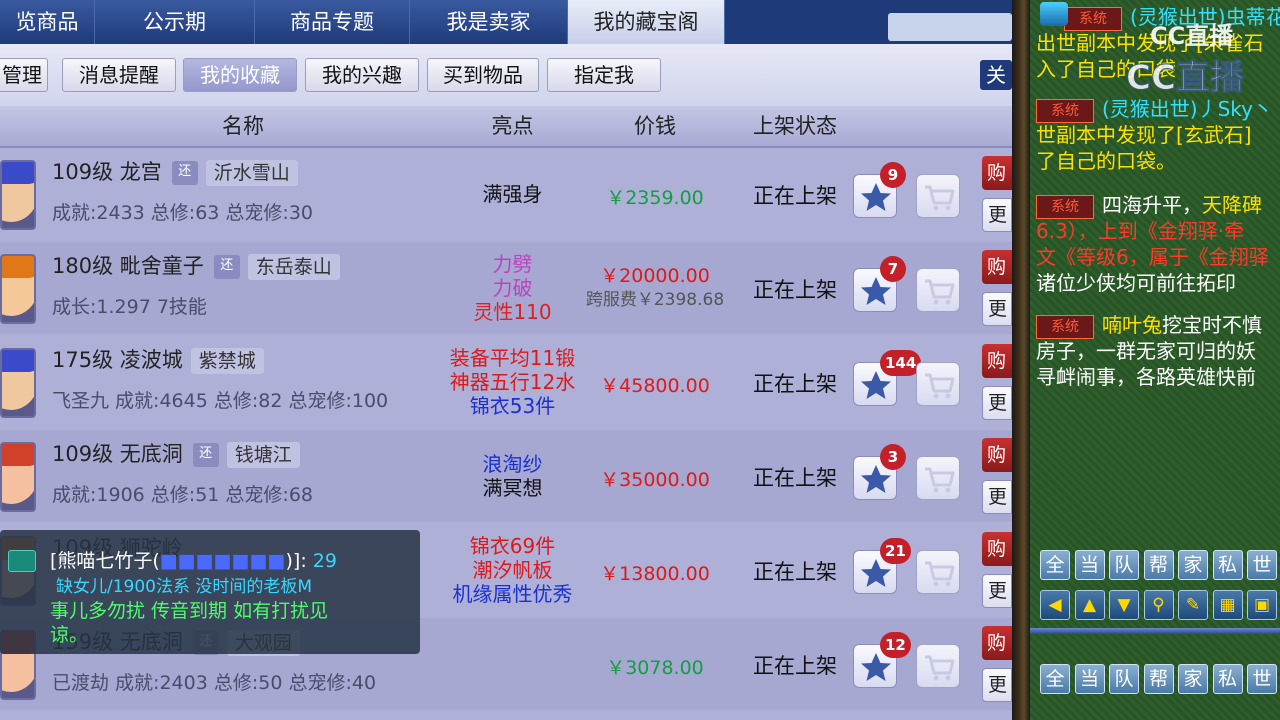  I want to click on tab-seller: 我是卖家, so click(489, 22).